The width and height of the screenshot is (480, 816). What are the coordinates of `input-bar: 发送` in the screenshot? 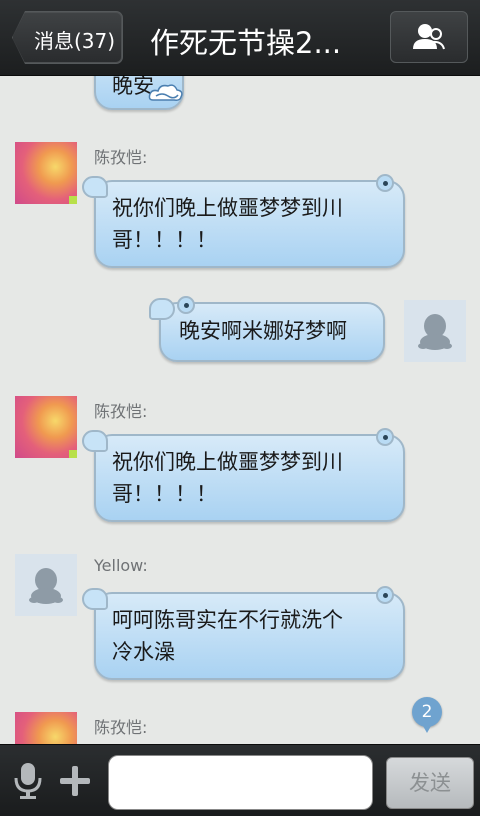 It's located at (240, 780).